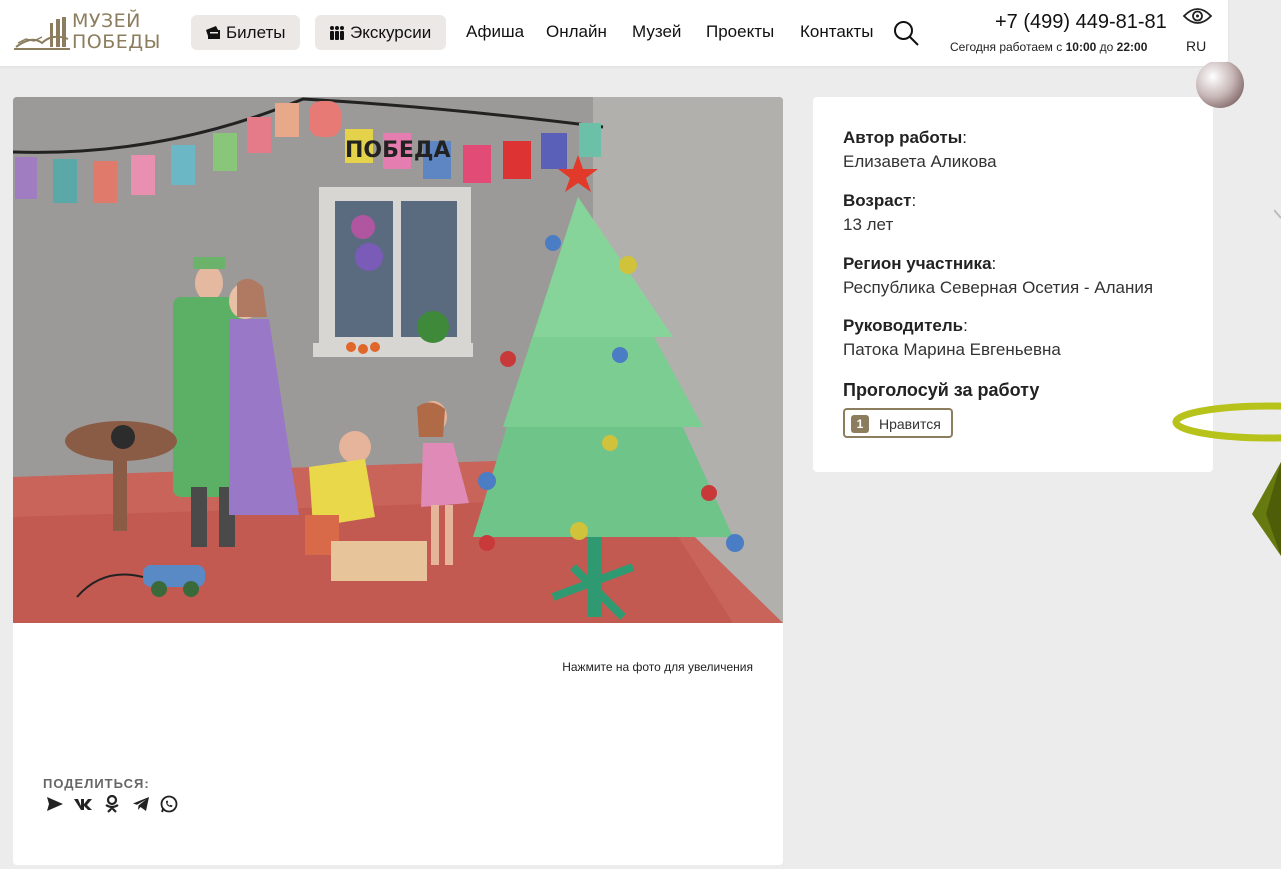  I want to click on author-label: Автор работы, so click(903, 137).